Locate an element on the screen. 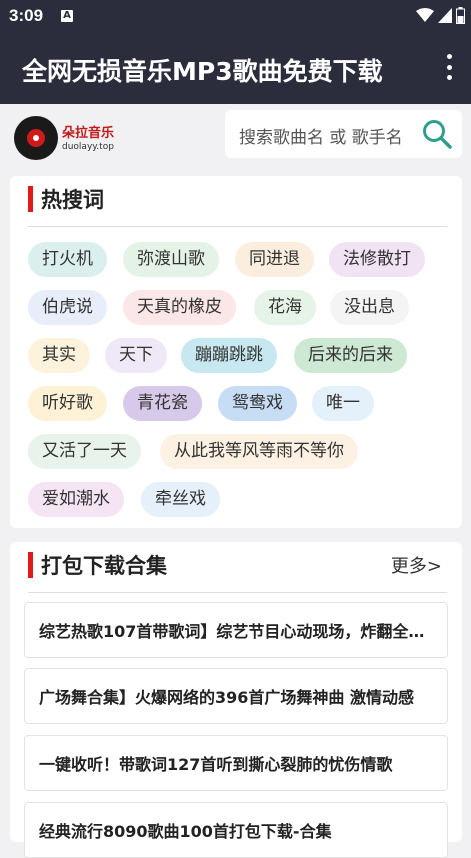  pack-title: 打包下载合集 is located at coordinates (104, 566).